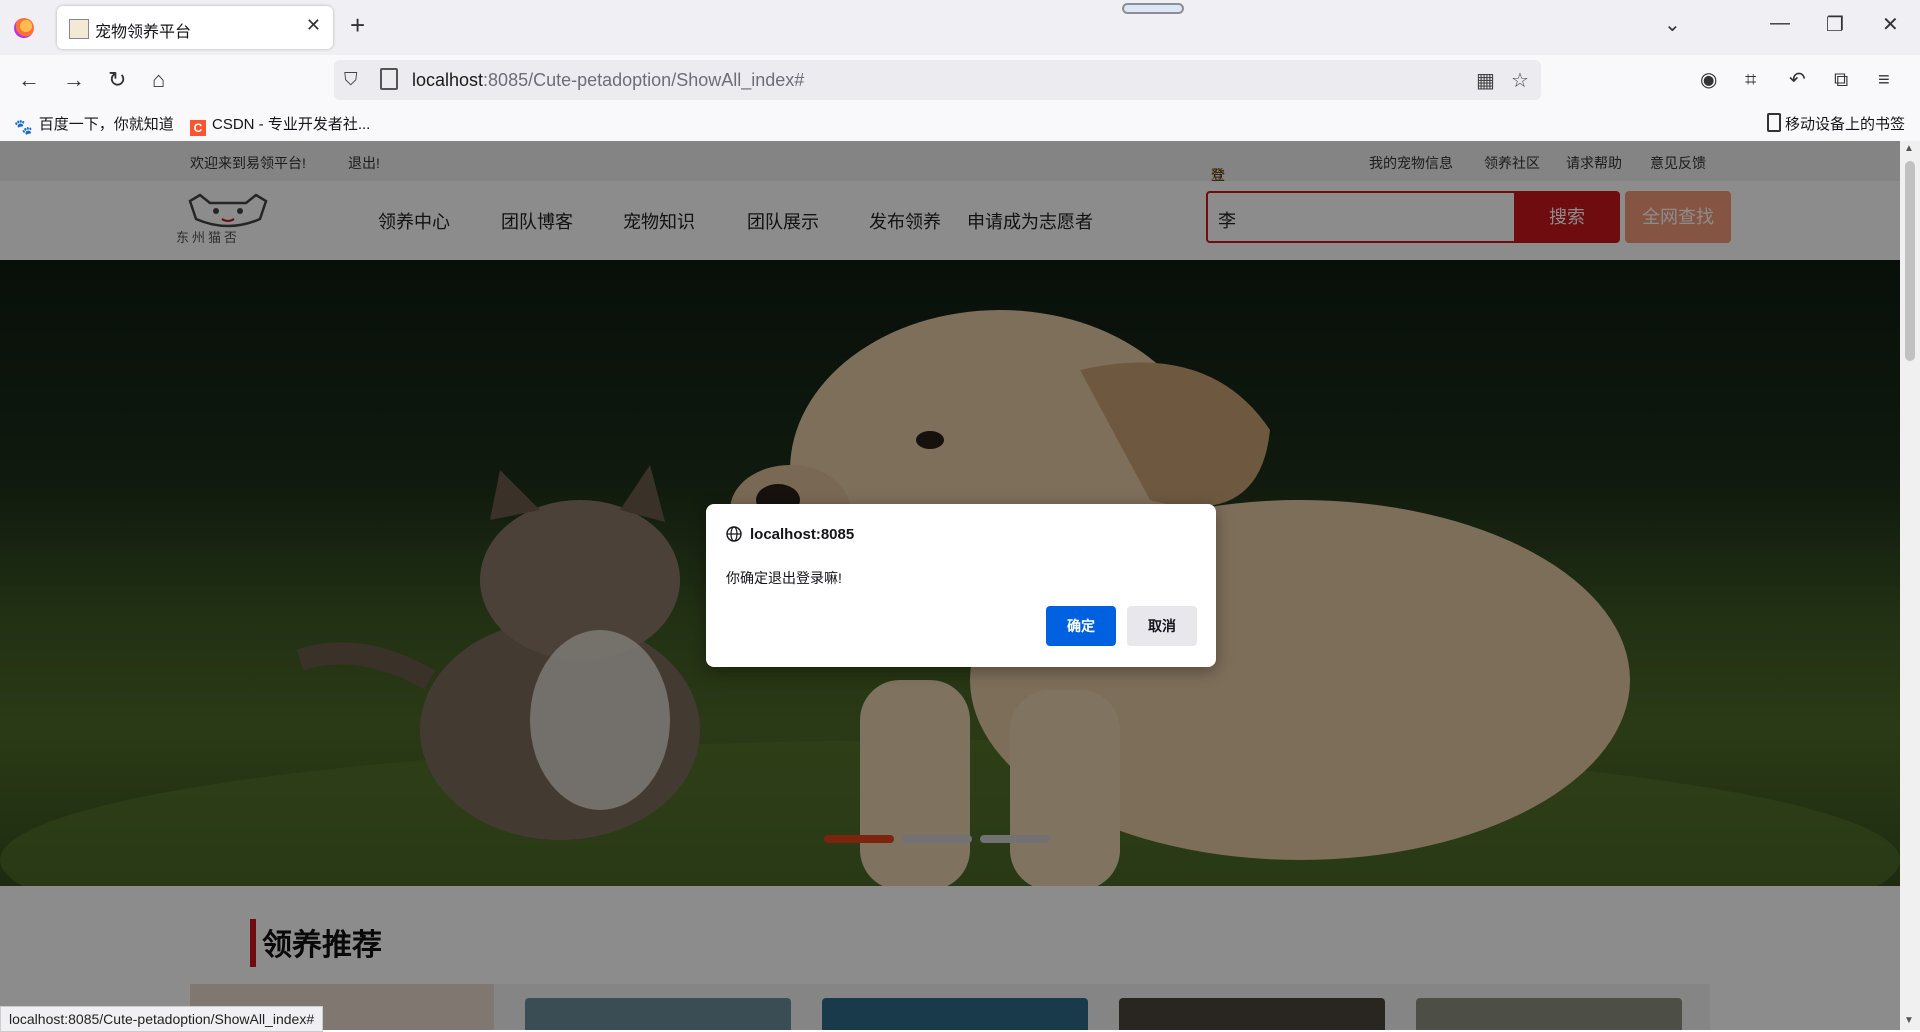 The height and width of the screenshot is (1032, 1920). Describe the element at coordinates (24, 28) in the screenshot. I see `firefox-icon` at that location.